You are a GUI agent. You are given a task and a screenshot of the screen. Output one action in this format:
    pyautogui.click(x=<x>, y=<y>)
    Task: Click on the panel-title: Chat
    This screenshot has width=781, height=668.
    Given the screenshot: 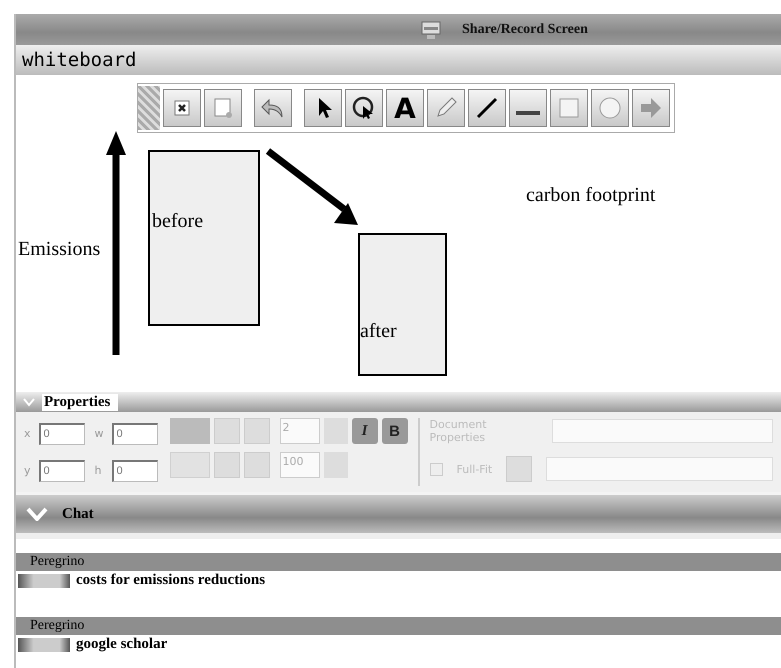 What is the action you would take?
    pyautogui.click(x=78, y=514)
    